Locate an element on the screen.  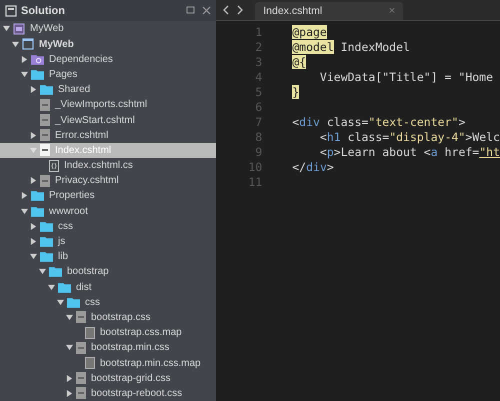
item-label: _ViewStart.cshtml is located at coordinates (95, 120).